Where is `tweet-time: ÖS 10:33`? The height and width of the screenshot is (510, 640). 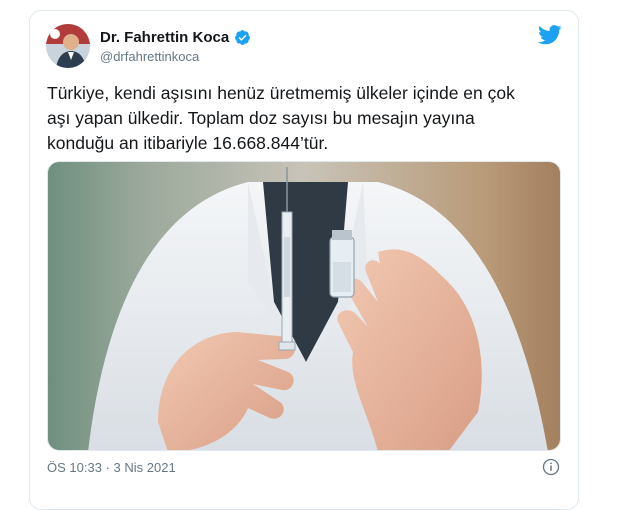 tweet-time: ÖS 10:33 is located at coordinates (74, 467).